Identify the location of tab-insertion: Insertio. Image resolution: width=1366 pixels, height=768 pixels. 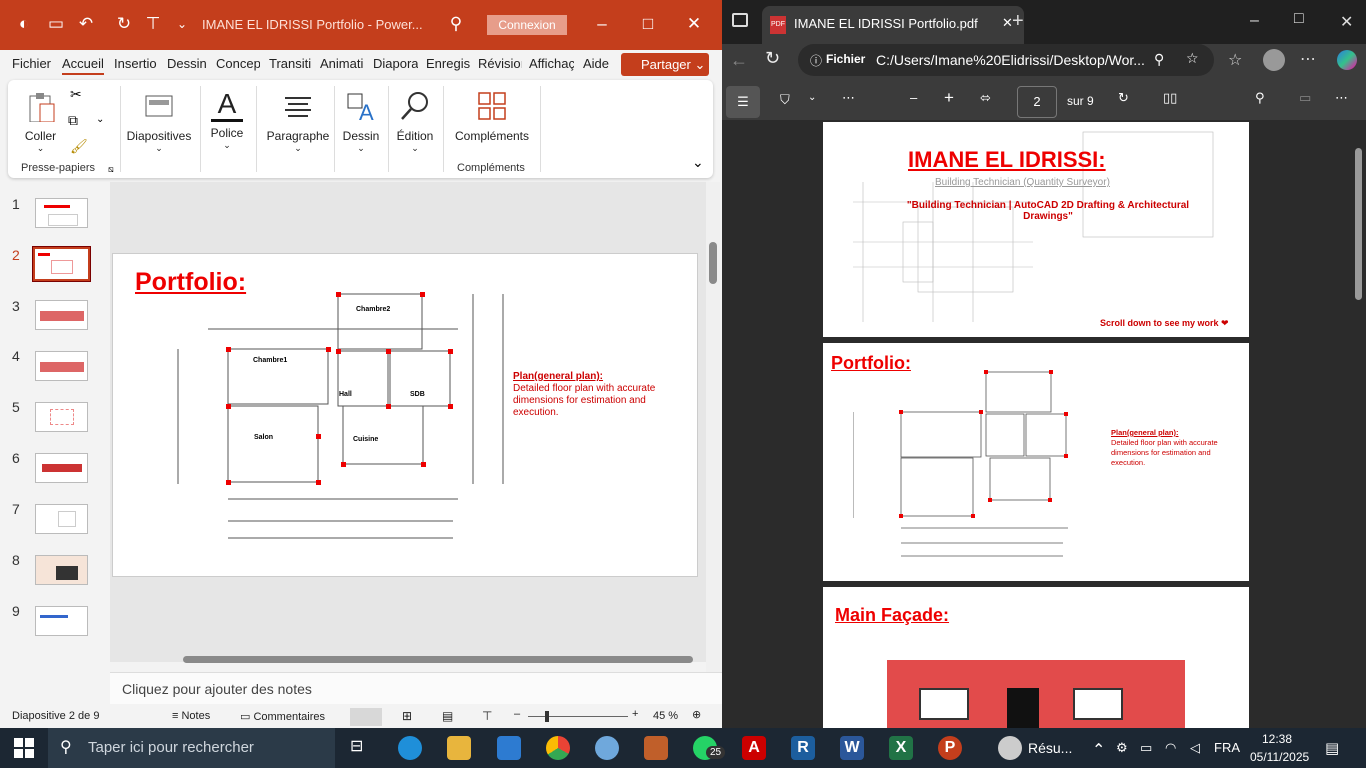
(136, 63).